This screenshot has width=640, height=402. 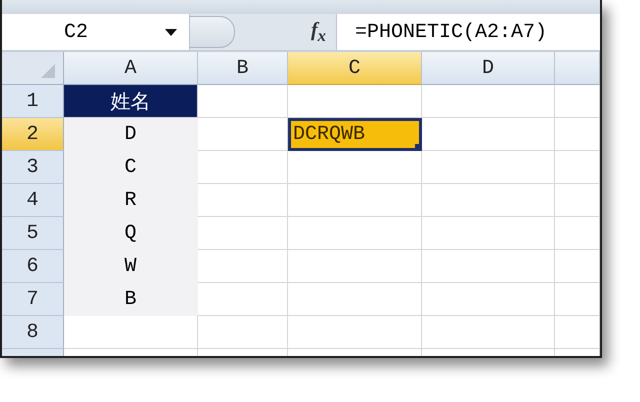 I want to click on select-all-icon, so click(x=48, y=71).